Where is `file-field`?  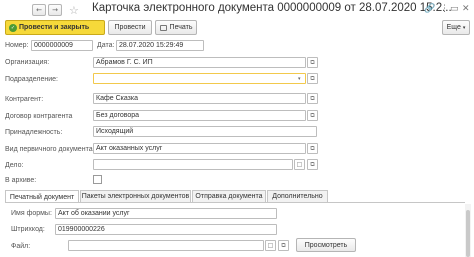 file-field is located at coordinates (166, 245).